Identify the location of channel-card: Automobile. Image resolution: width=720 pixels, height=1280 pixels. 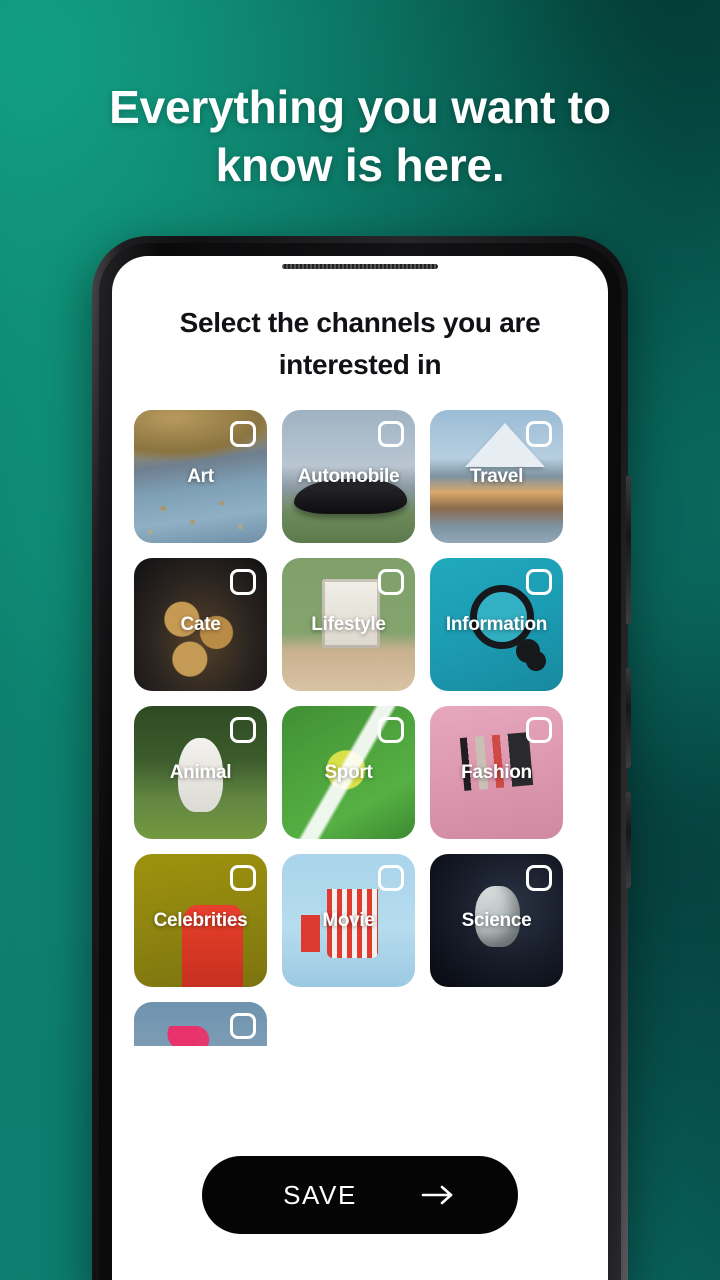
(348, 476).